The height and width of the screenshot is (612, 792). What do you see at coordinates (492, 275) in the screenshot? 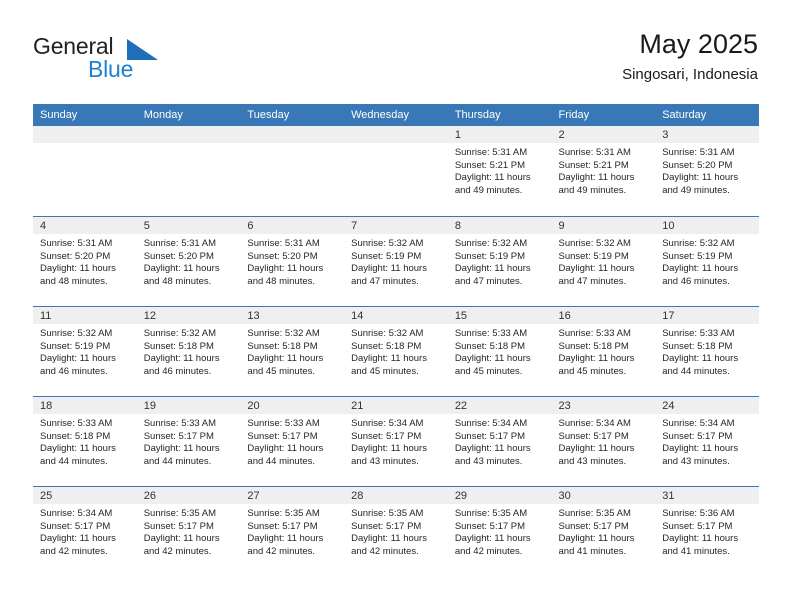
I see `daylight-text: Daylight: 11 hours and 47 minutes.` at bounding box center [492, 275].